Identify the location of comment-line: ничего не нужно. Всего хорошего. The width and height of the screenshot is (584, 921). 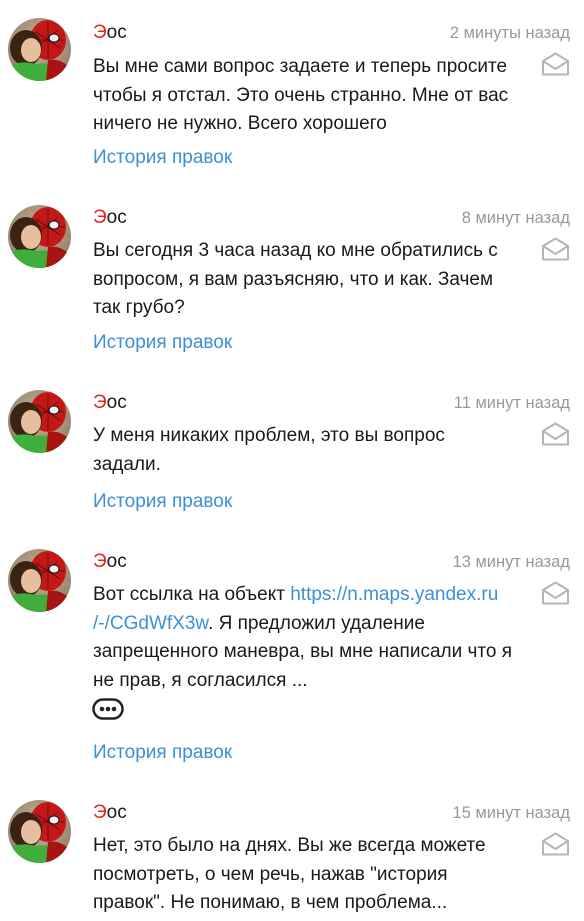
(240, 123).